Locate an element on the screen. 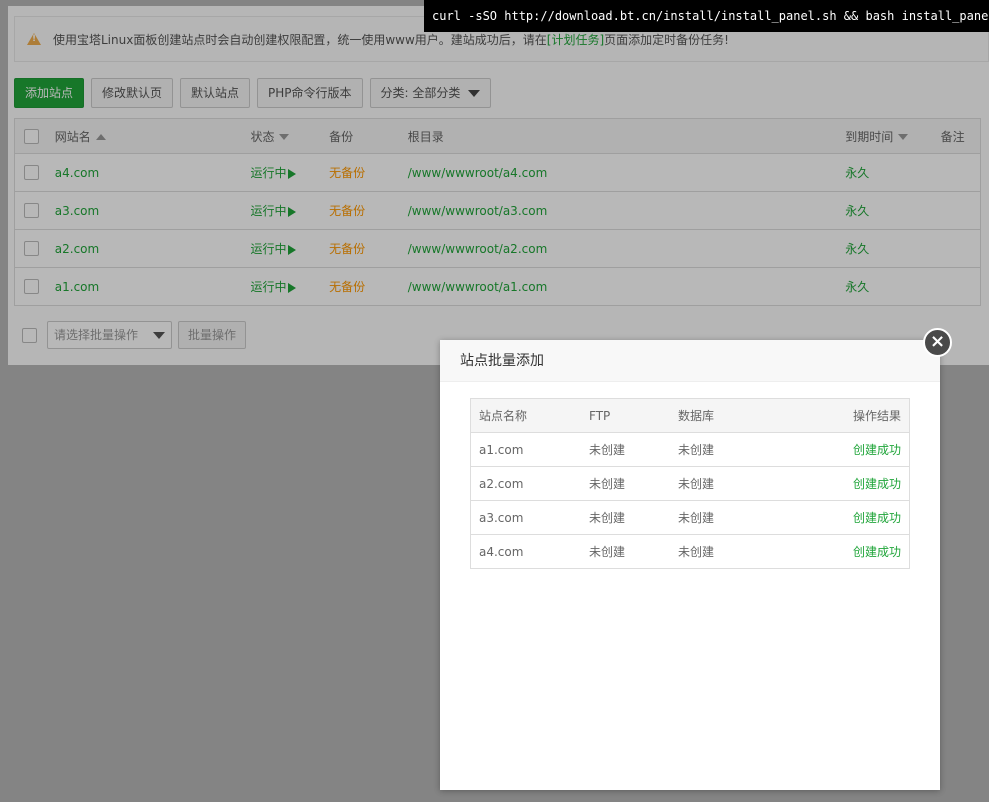 Image resolution: width=989 pixels, height=802 pixels. header-result: 操作结果 is located at coordinates (876, 416).